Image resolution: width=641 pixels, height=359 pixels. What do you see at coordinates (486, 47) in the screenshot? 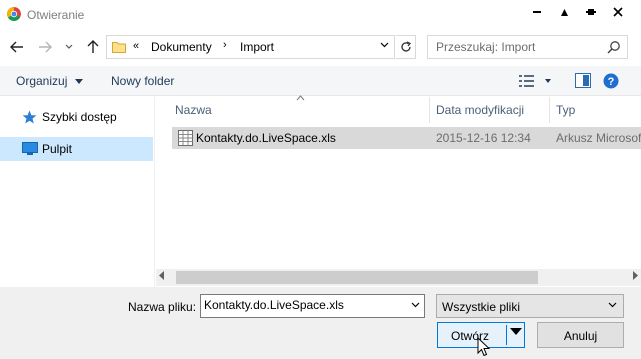
I see `search-placeholder: Przeszukaj: Import` at bounding box center [486, 47].